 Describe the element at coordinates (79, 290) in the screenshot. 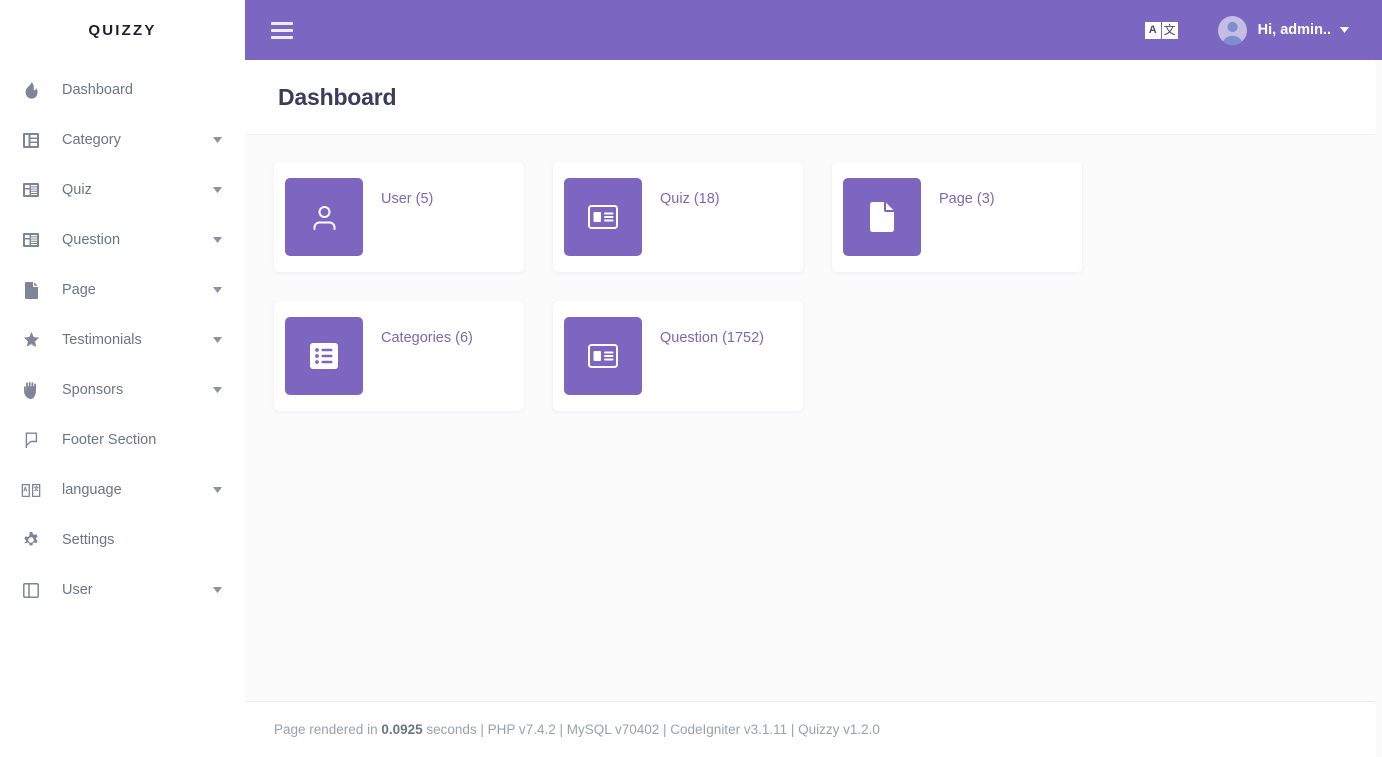

I see `sidebar-item-label: Page` at that location.